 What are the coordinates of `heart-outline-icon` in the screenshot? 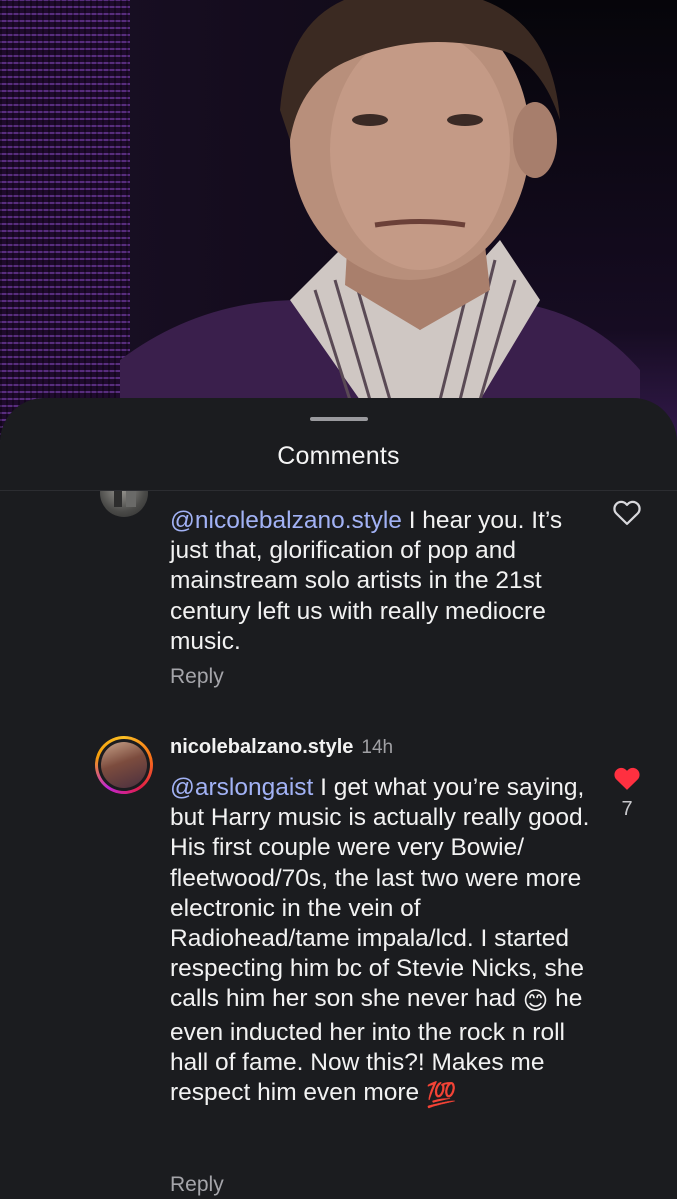 It's located at (627, 512).